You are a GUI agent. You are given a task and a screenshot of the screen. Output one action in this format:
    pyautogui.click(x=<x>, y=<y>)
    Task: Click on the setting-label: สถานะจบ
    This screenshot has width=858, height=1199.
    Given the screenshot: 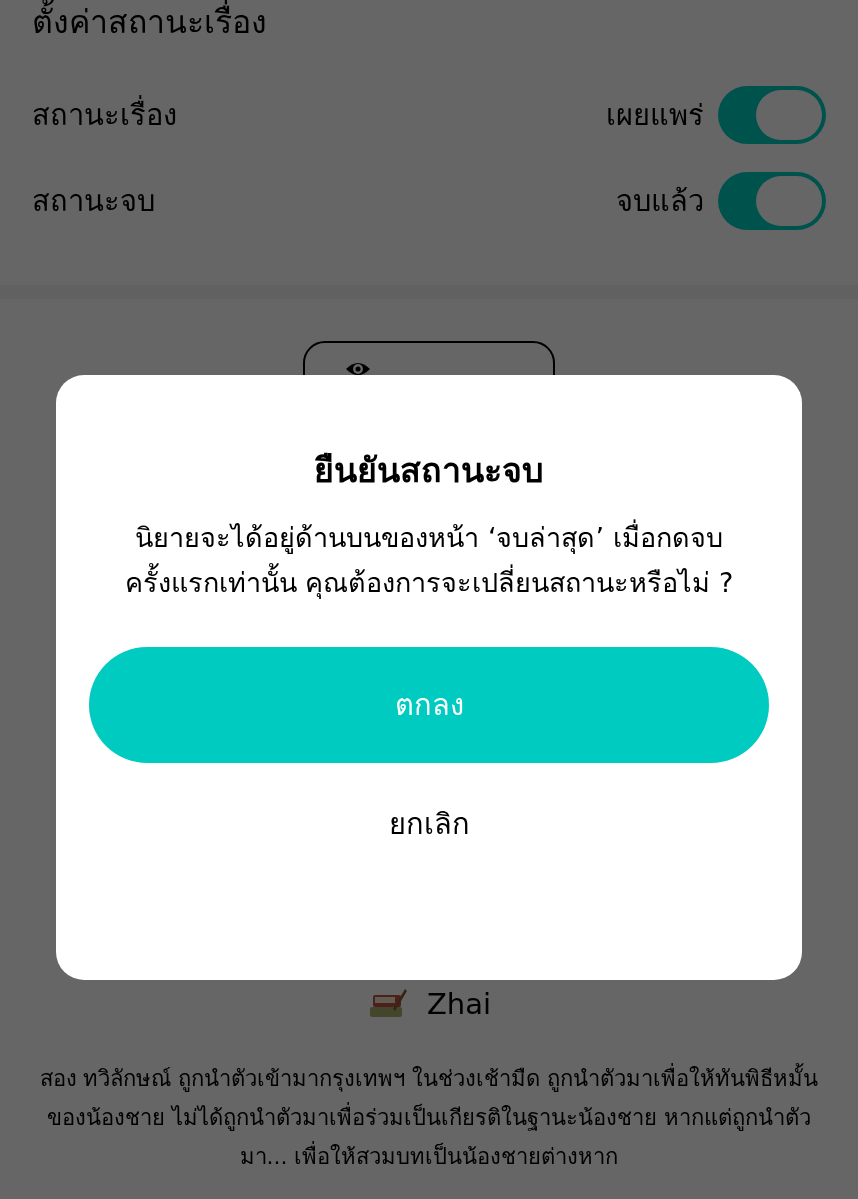 What is the action you would take?
    pyautogui.click(x=93, y=201)
    